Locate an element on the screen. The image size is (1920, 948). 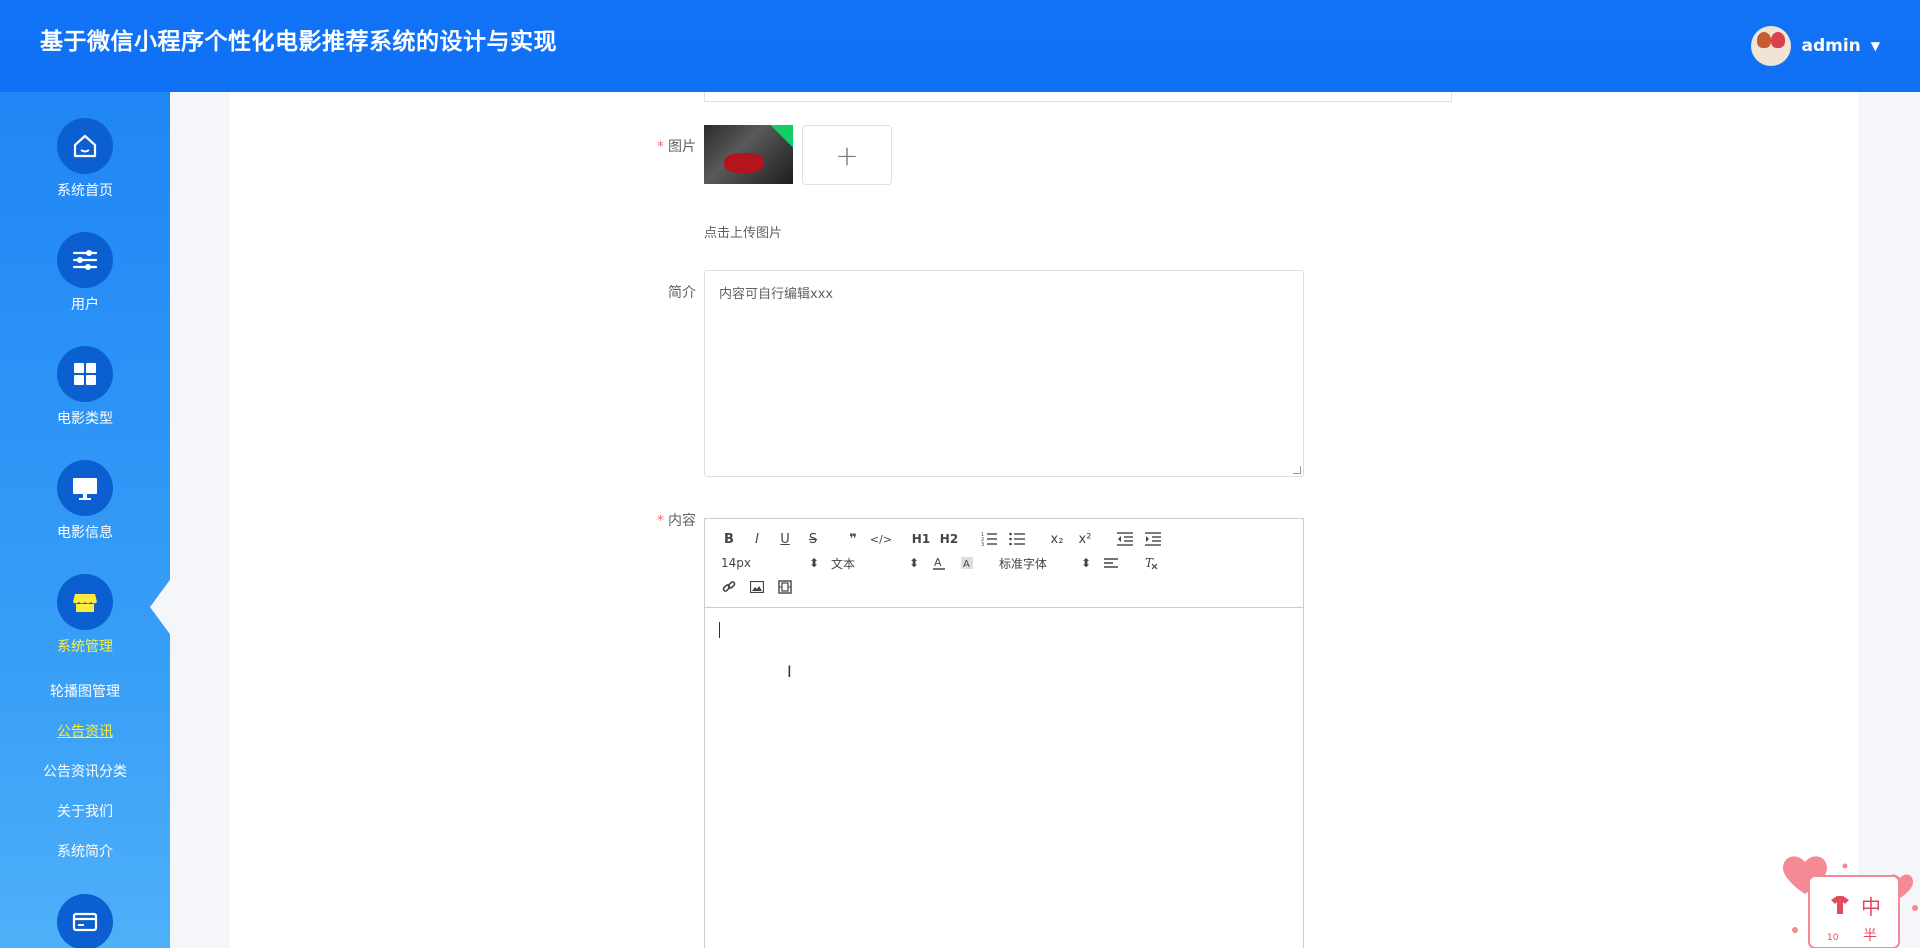
user-menu: admin ▼ is located at coordinates (1815, 46).